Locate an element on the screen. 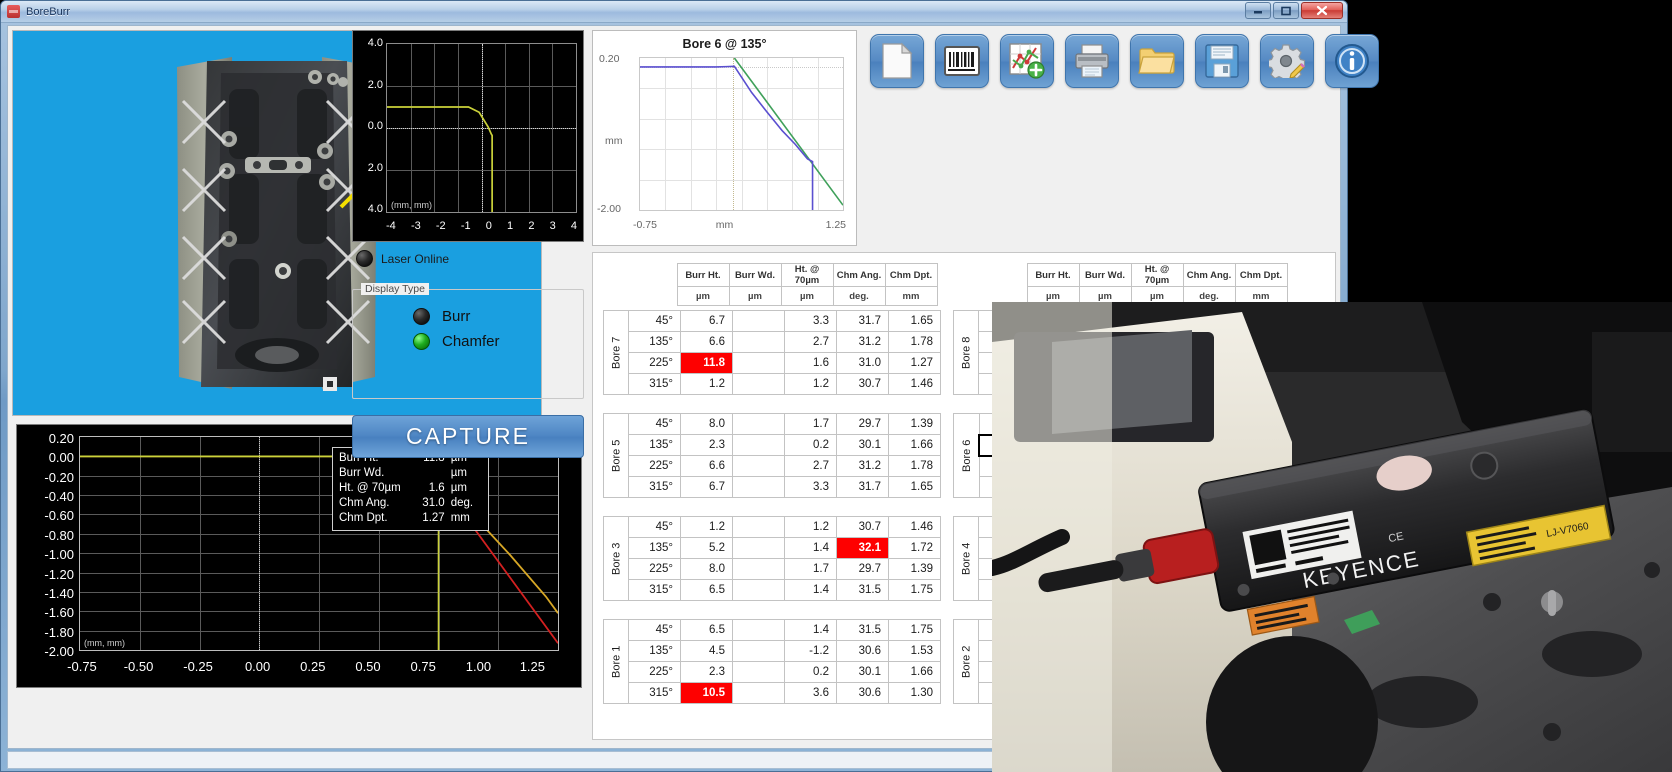  value-cell: 29.7 is located at coordinates (862, 424).